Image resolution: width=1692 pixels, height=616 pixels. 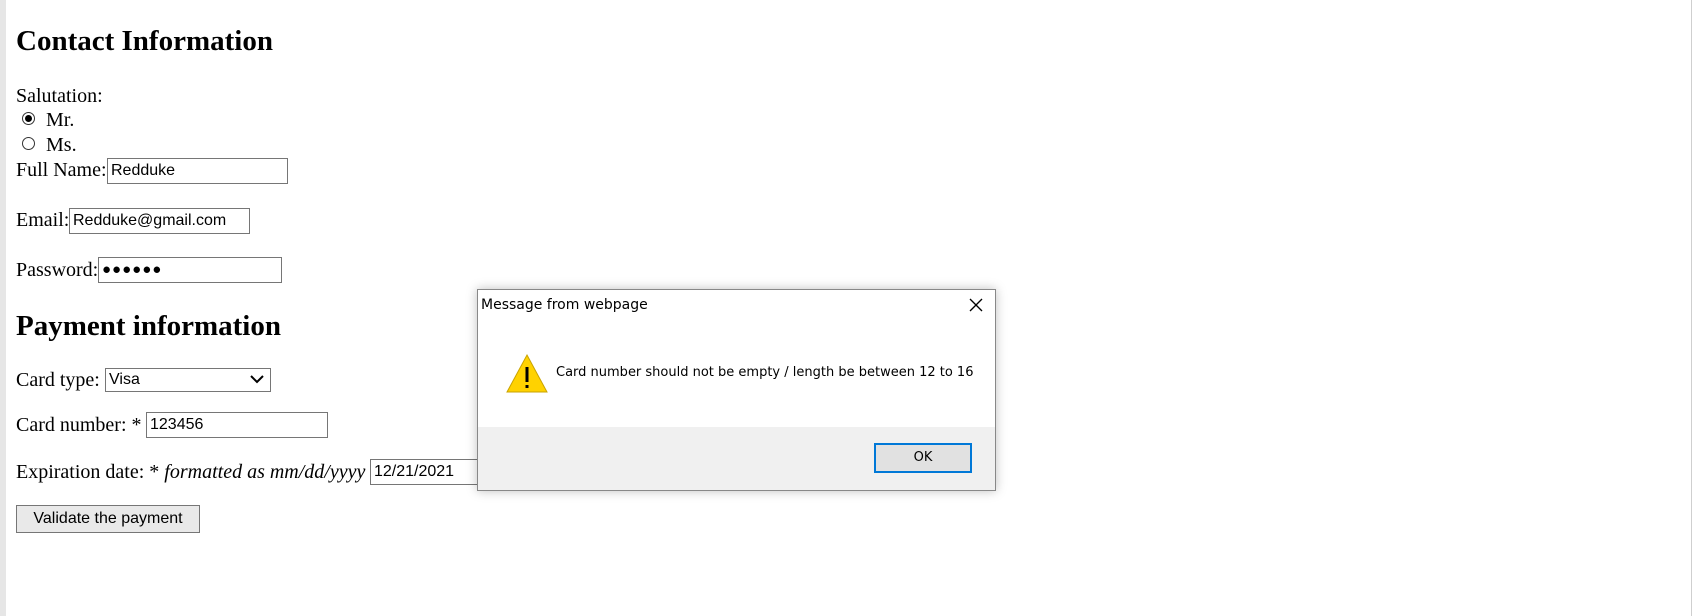 What do you see at coordinates (237, 425) in the screenshot?
I see `card-number-input: 123456` at bounding box center [237, 425].